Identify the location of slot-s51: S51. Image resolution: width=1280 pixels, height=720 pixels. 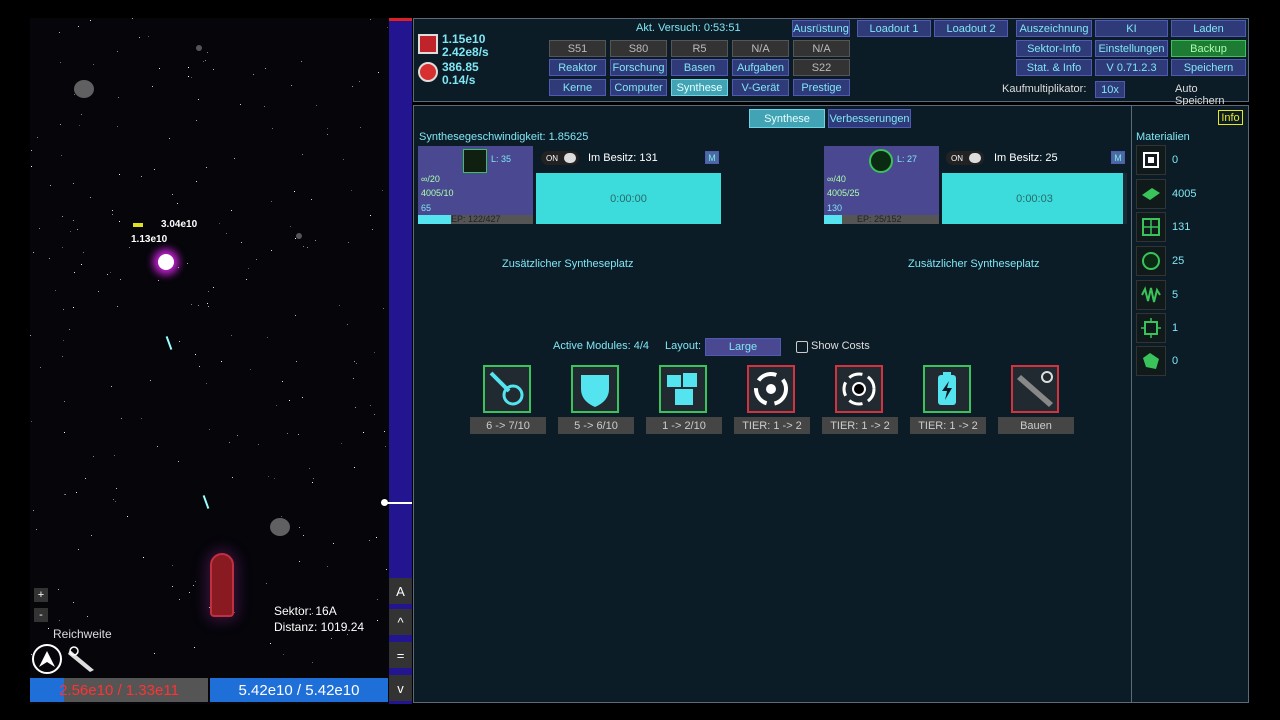
(577, 48).